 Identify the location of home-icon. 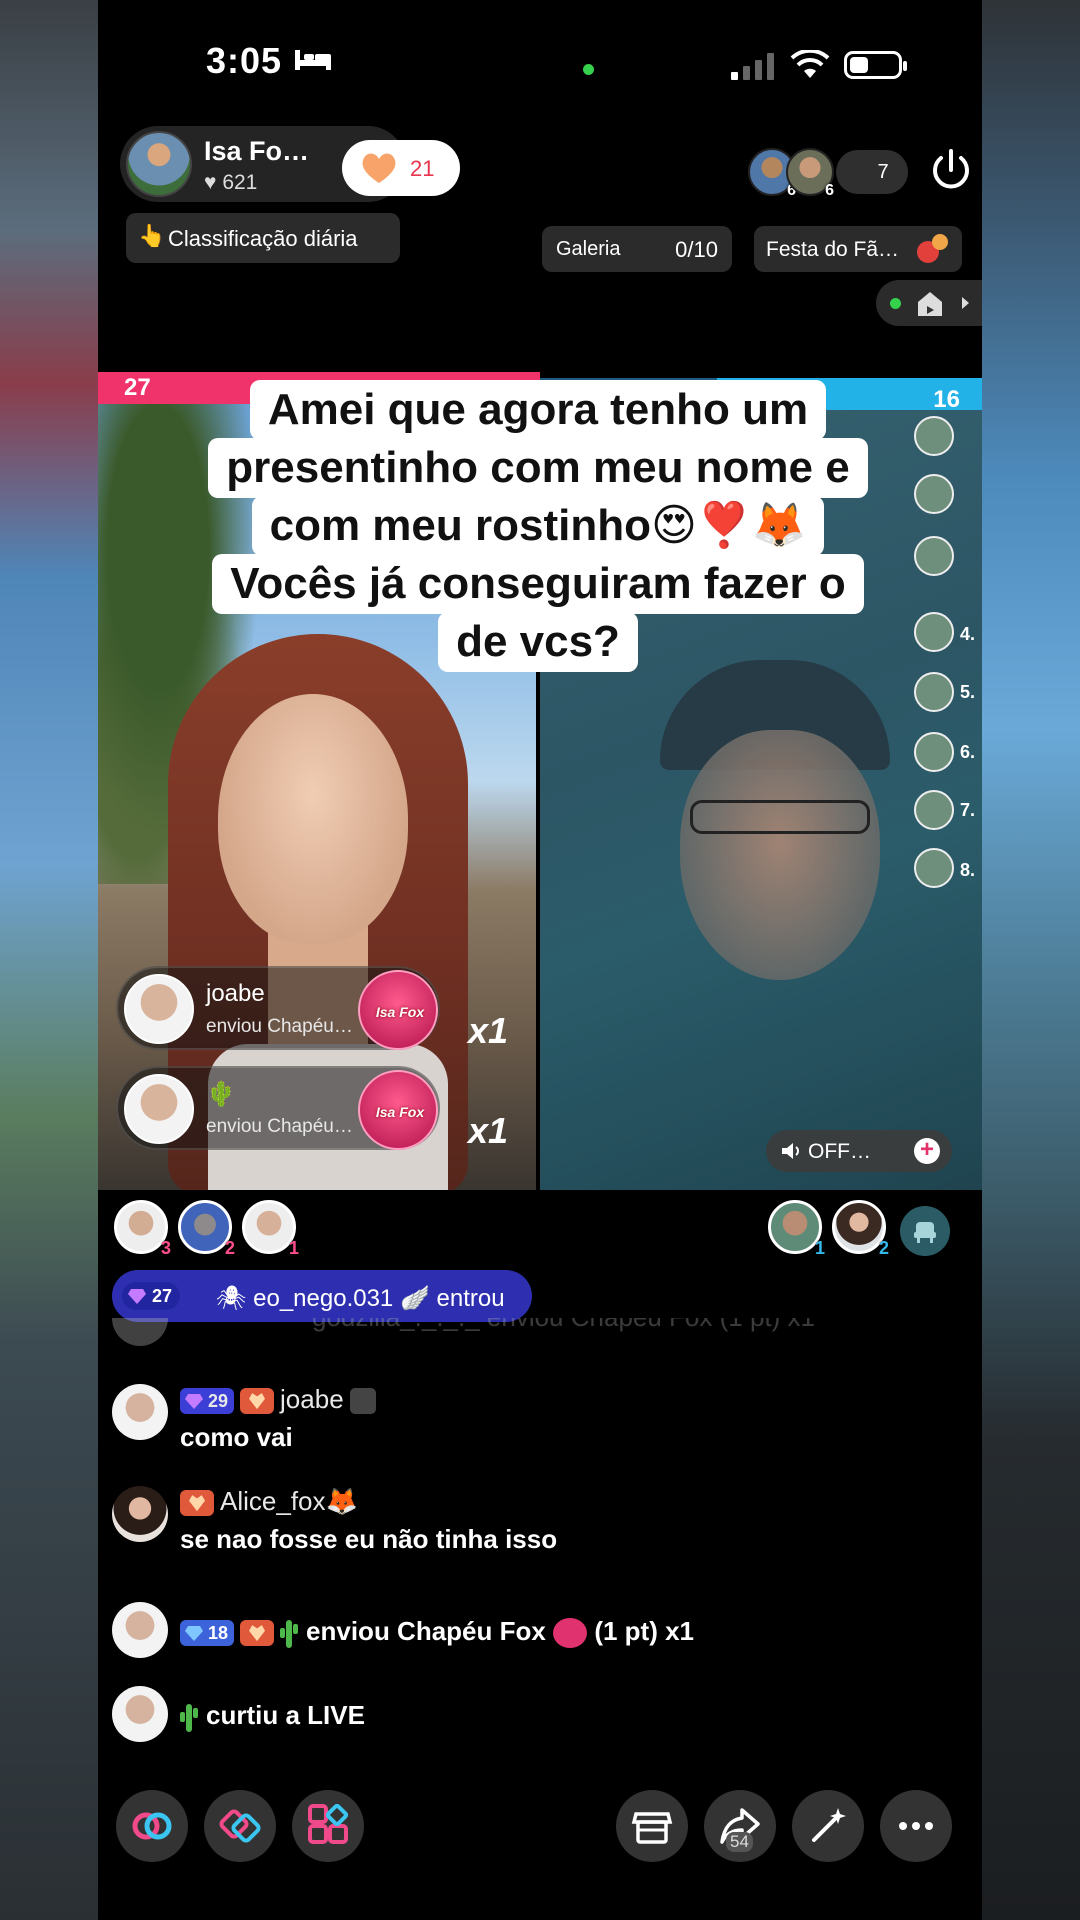
(930, 304).